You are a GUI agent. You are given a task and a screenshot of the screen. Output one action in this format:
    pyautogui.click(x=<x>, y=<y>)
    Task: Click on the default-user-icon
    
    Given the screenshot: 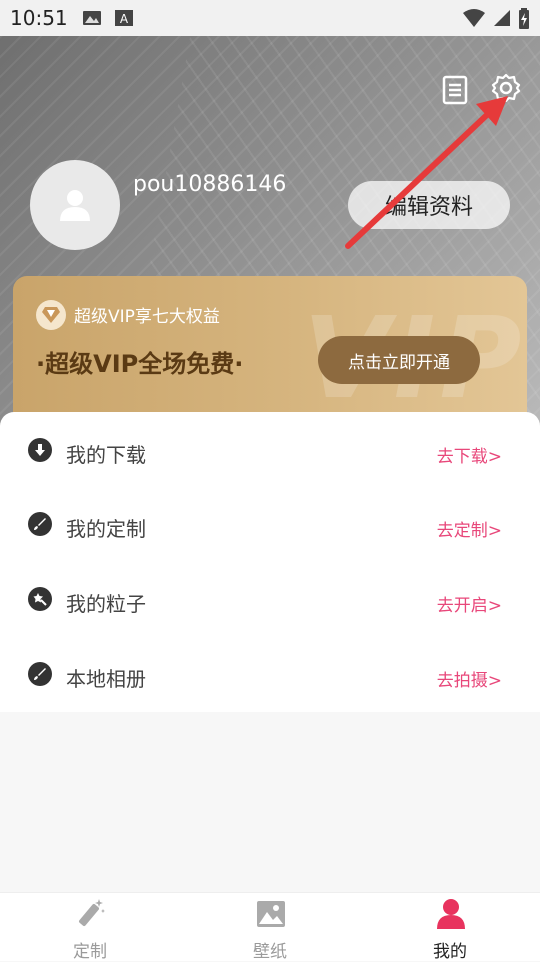 What is the action you would take?
    pyautogui.click(x=75, y=205)
    